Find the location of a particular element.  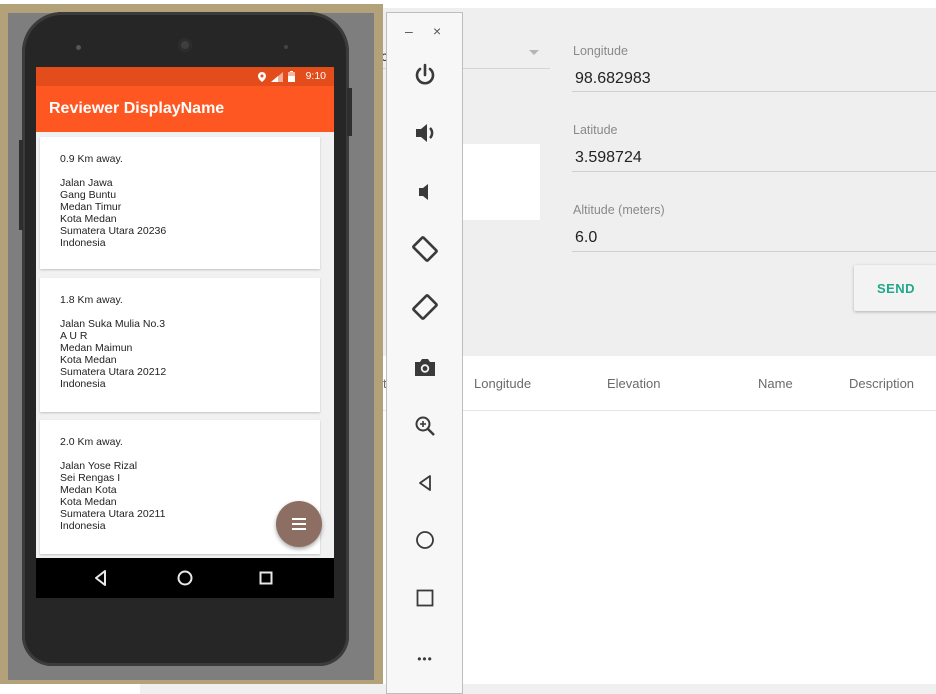

emulator-toolbar: – × ••• is located at coordinates (424, 353).